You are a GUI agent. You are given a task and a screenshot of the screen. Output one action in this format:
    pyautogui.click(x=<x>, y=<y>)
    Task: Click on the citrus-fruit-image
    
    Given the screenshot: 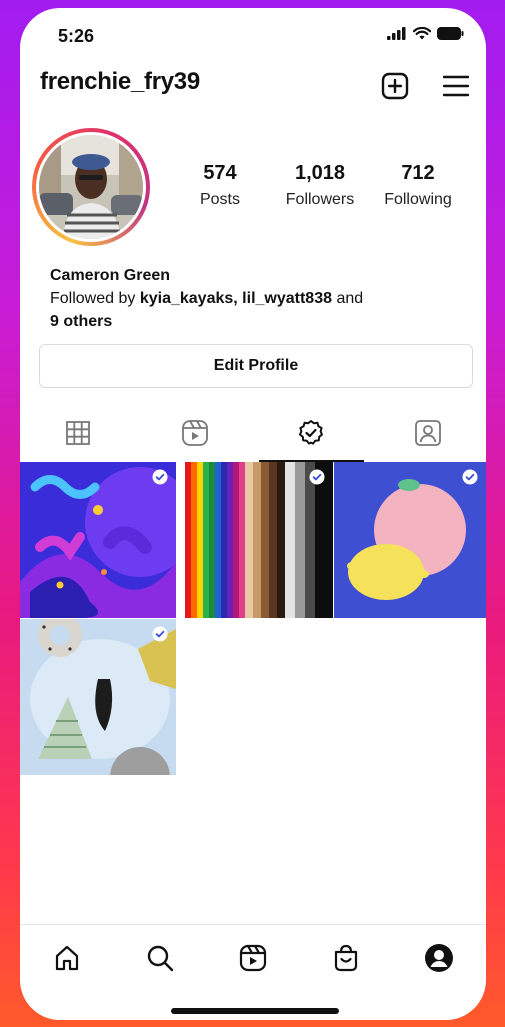 What is the action you would take?
    pyautogui.click(x=410, y=540)
    